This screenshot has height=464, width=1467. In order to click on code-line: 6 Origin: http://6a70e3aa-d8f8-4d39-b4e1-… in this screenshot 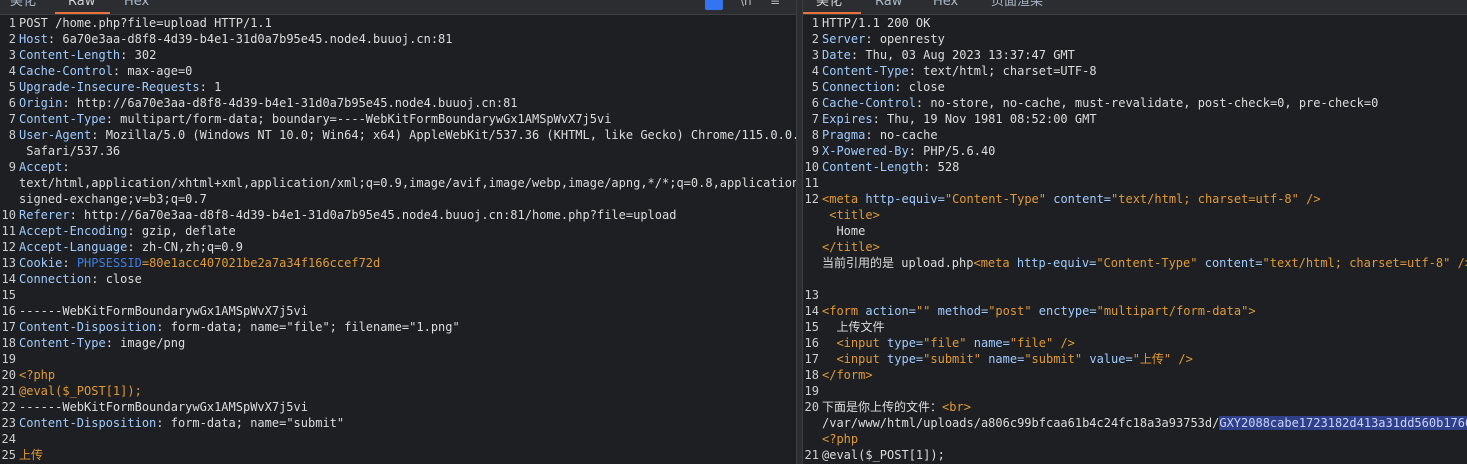, I will do `click(398, 103)`.